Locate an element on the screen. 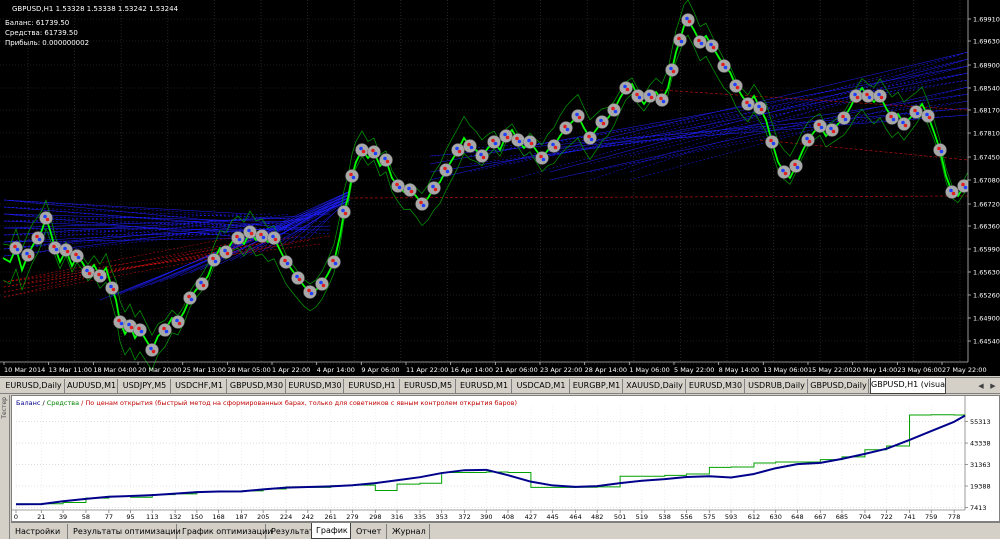  date-tick-label: 21 Apr 06:00 is located at coordinates (516, 370).